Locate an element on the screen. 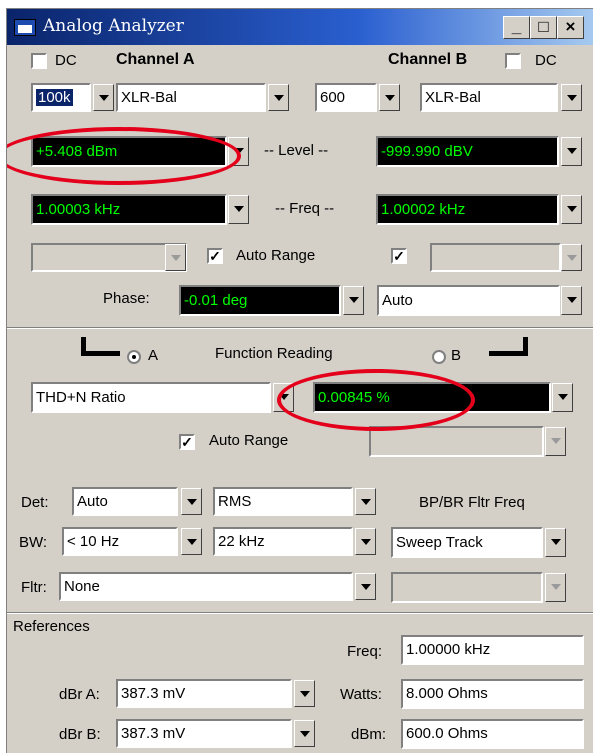  channel-a-auto-range-label: Auto Range is located at coordinates (276, 255).